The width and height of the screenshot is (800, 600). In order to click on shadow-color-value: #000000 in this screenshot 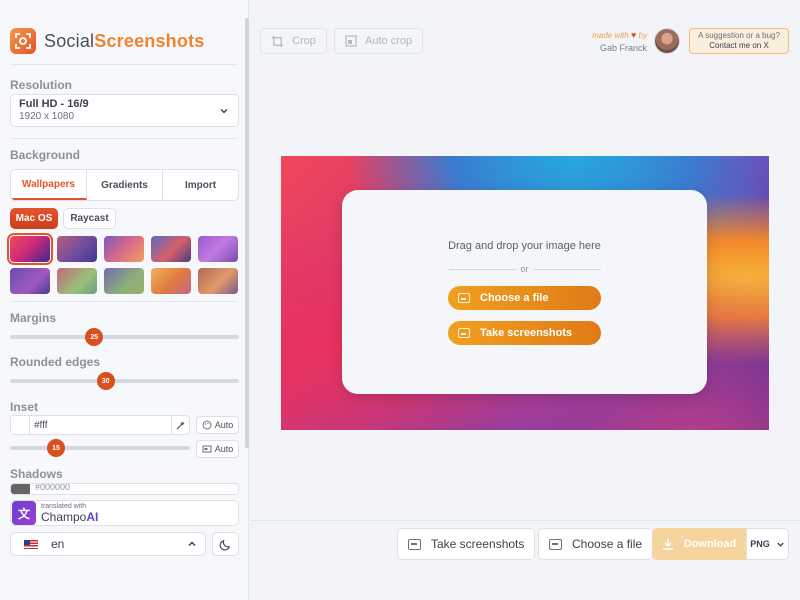, I will do `click(52, 488)`.